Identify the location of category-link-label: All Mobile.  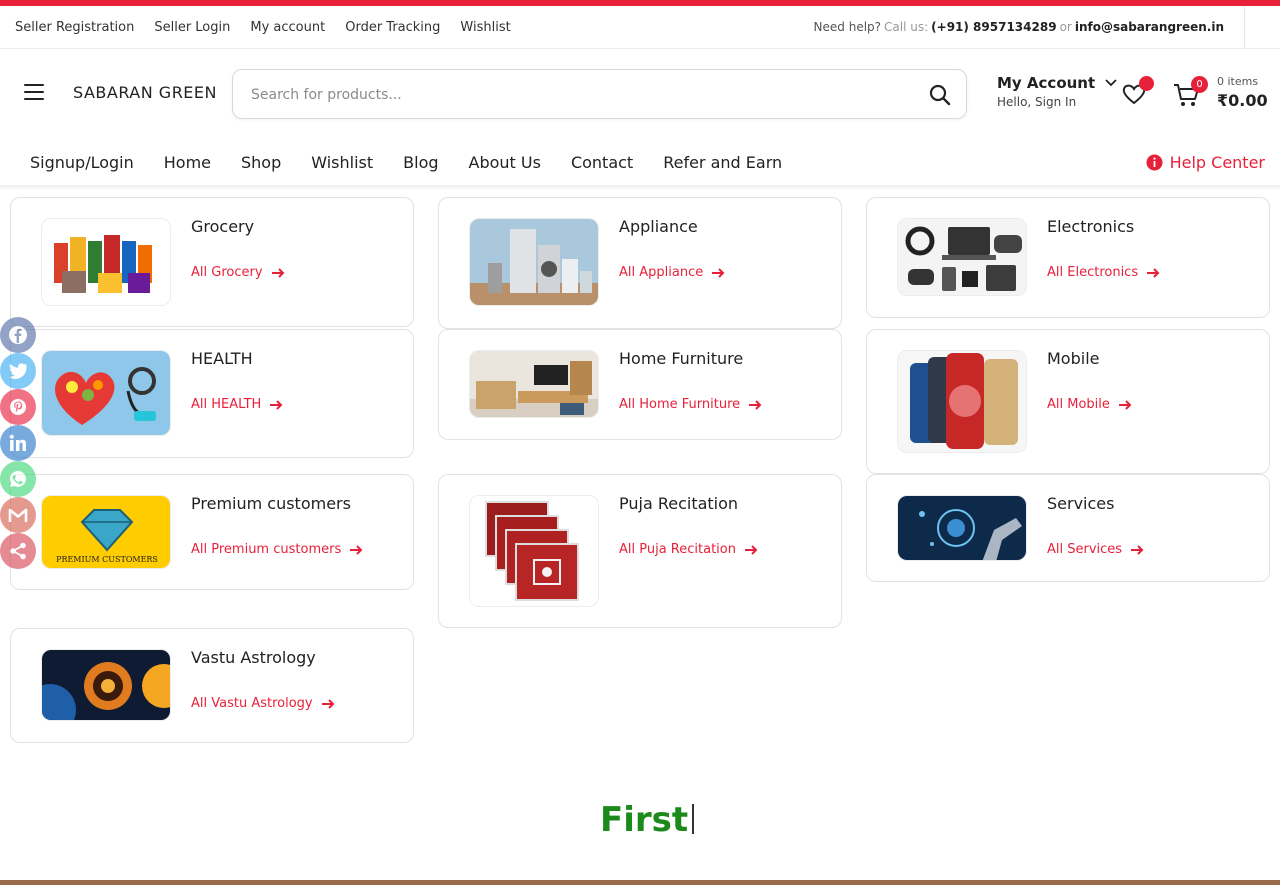
(1078, 404).